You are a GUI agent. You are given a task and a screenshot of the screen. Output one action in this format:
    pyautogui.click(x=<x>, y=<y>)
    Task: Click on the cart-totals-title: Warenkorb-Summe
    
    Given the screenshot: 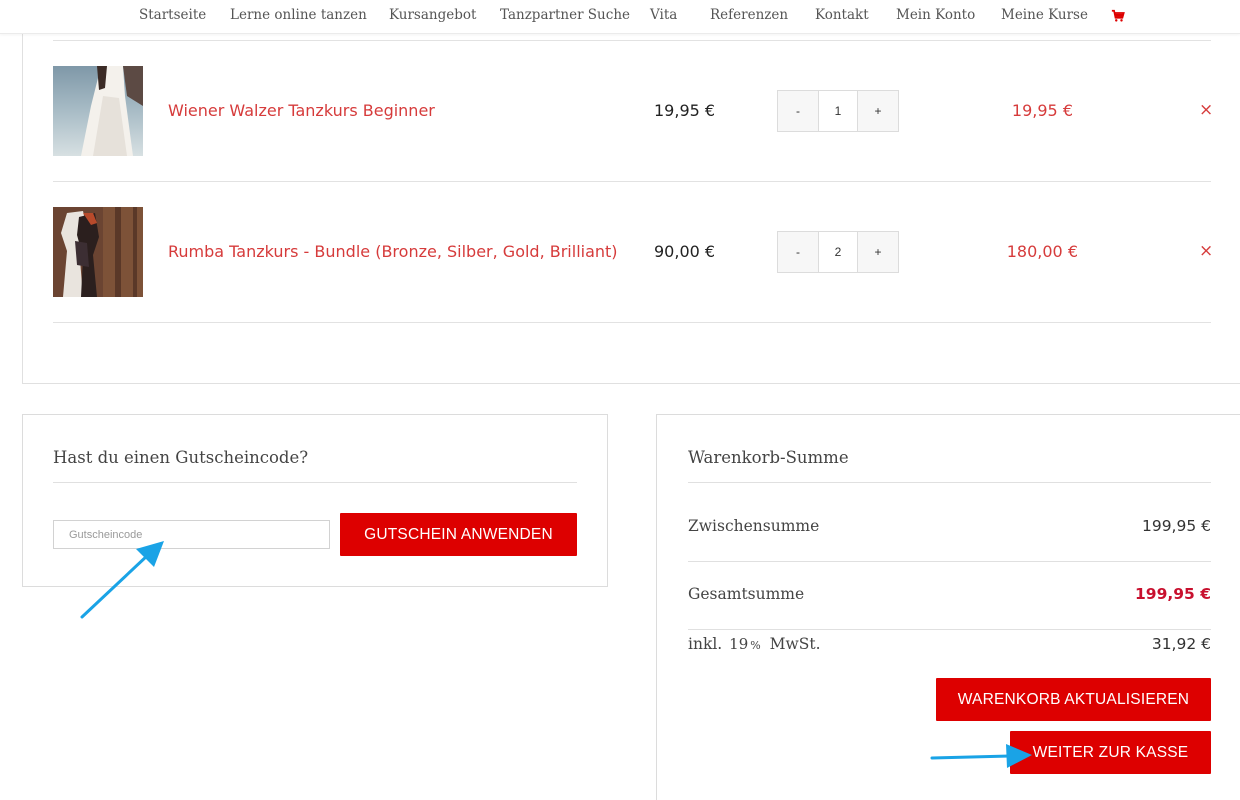 What is the action you would take?
    pyautogui.click(x=768, y=457)
    